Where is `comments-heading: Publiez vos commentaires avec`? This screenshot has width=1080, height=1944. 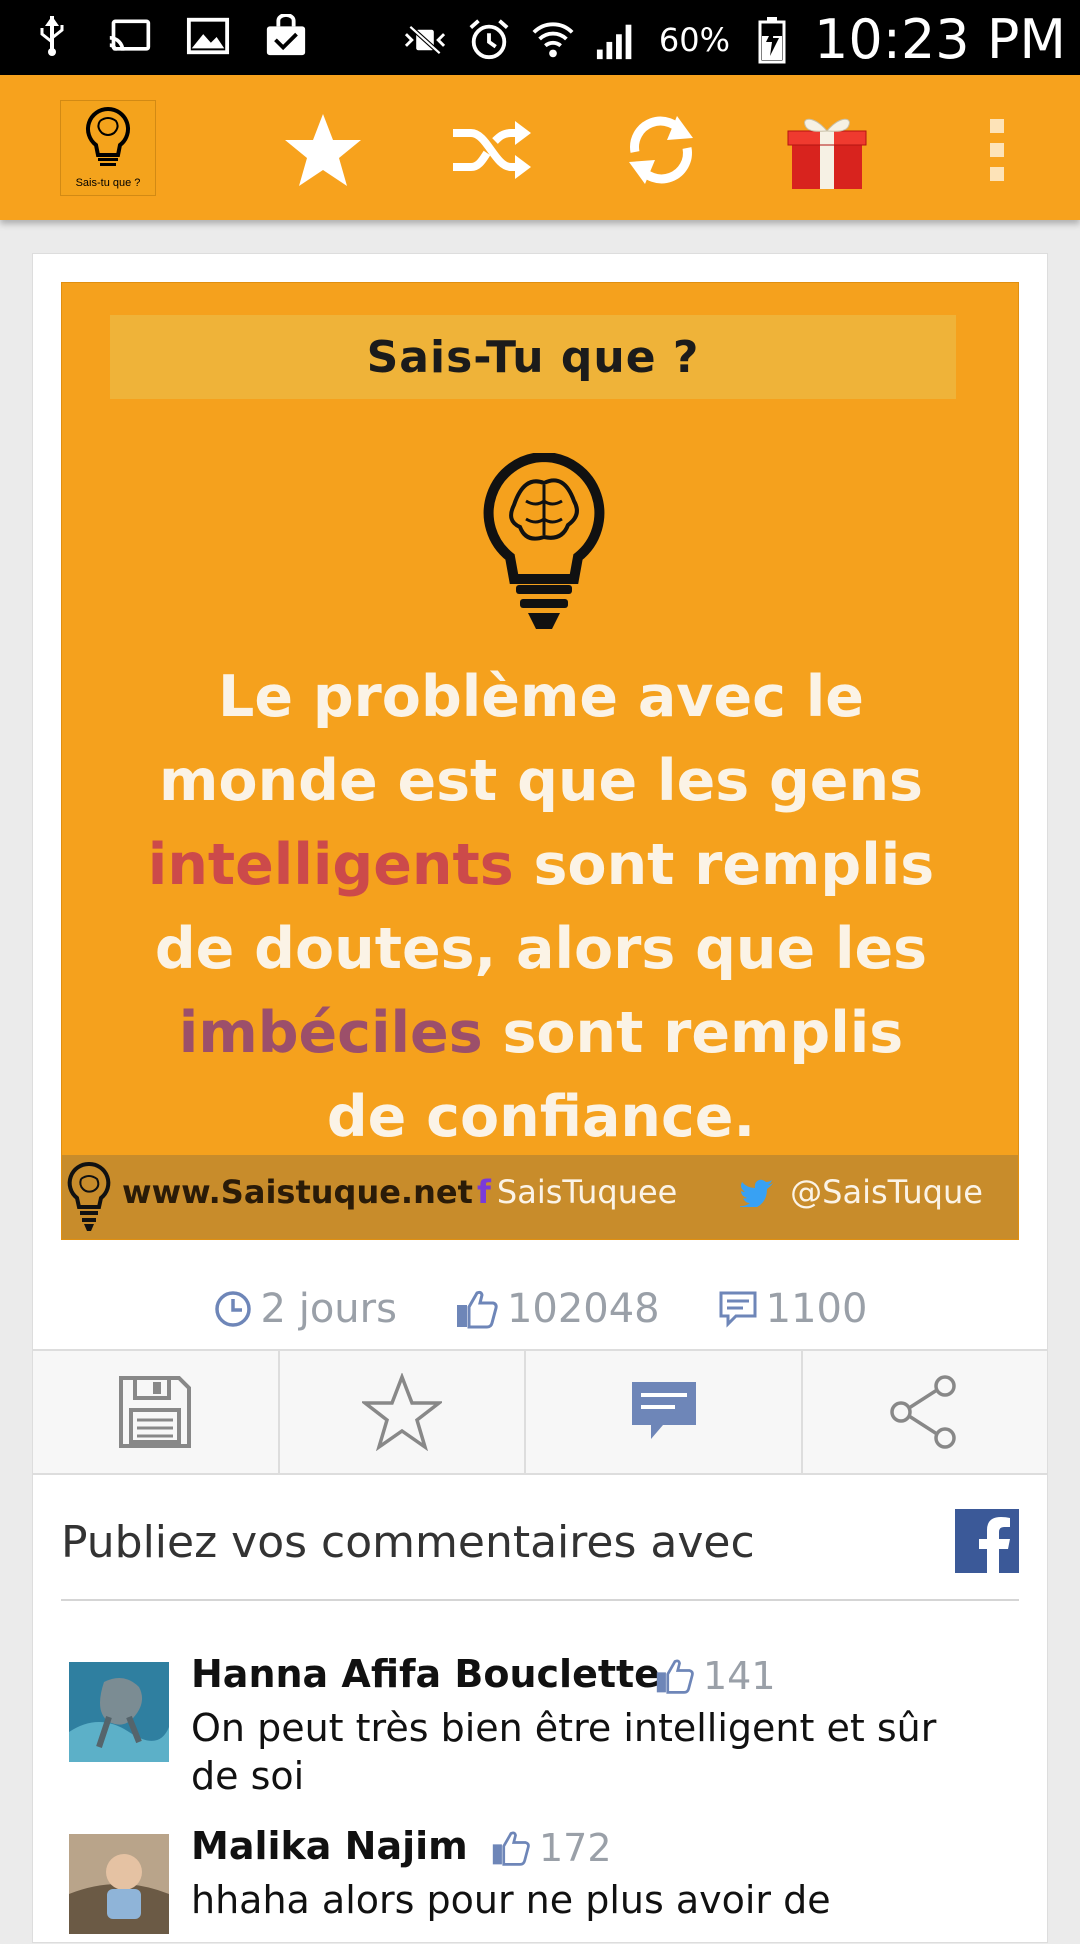 comments-heading: Publiez vos commentaires avec is located at coordinates (408, 1542).